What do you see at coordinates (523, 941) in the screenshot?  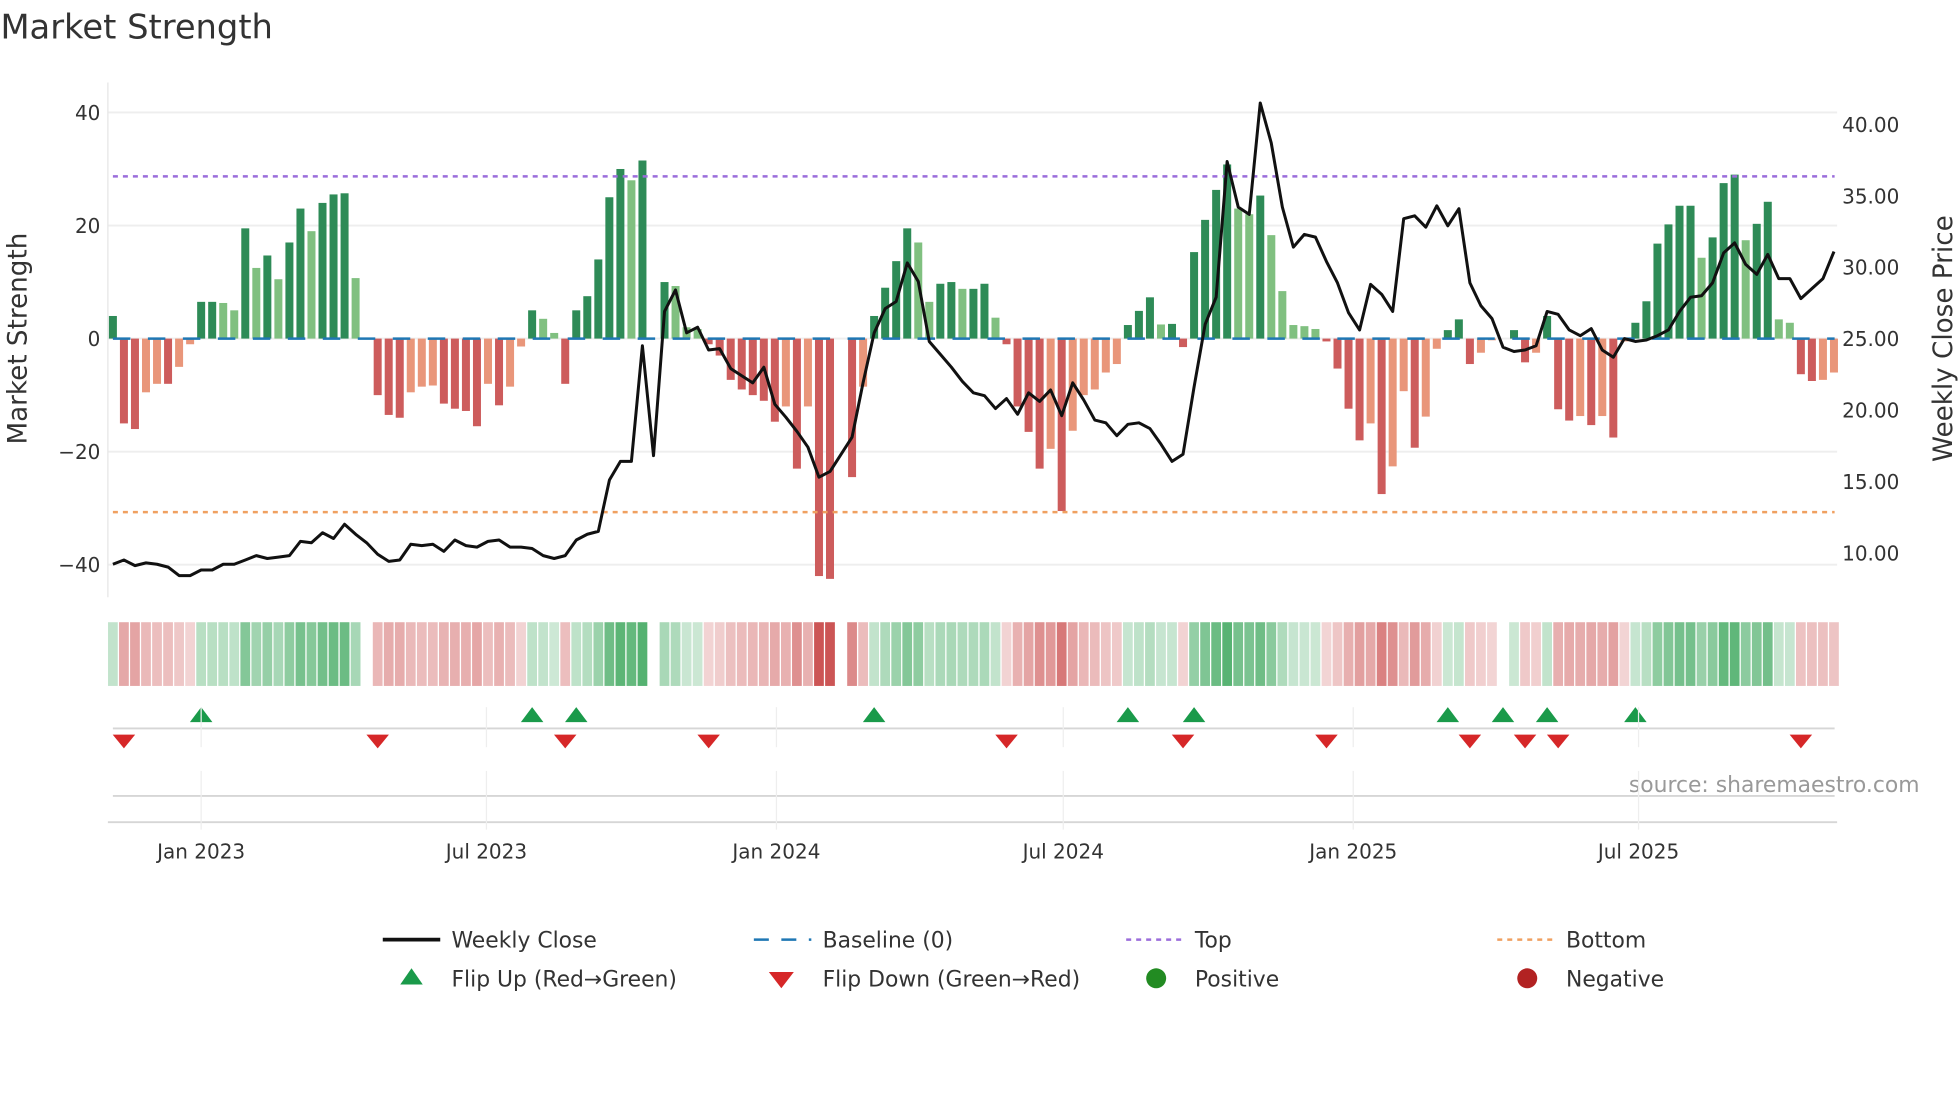 I see `legend-label: Weekly Close` at bounding box center [523, 941].